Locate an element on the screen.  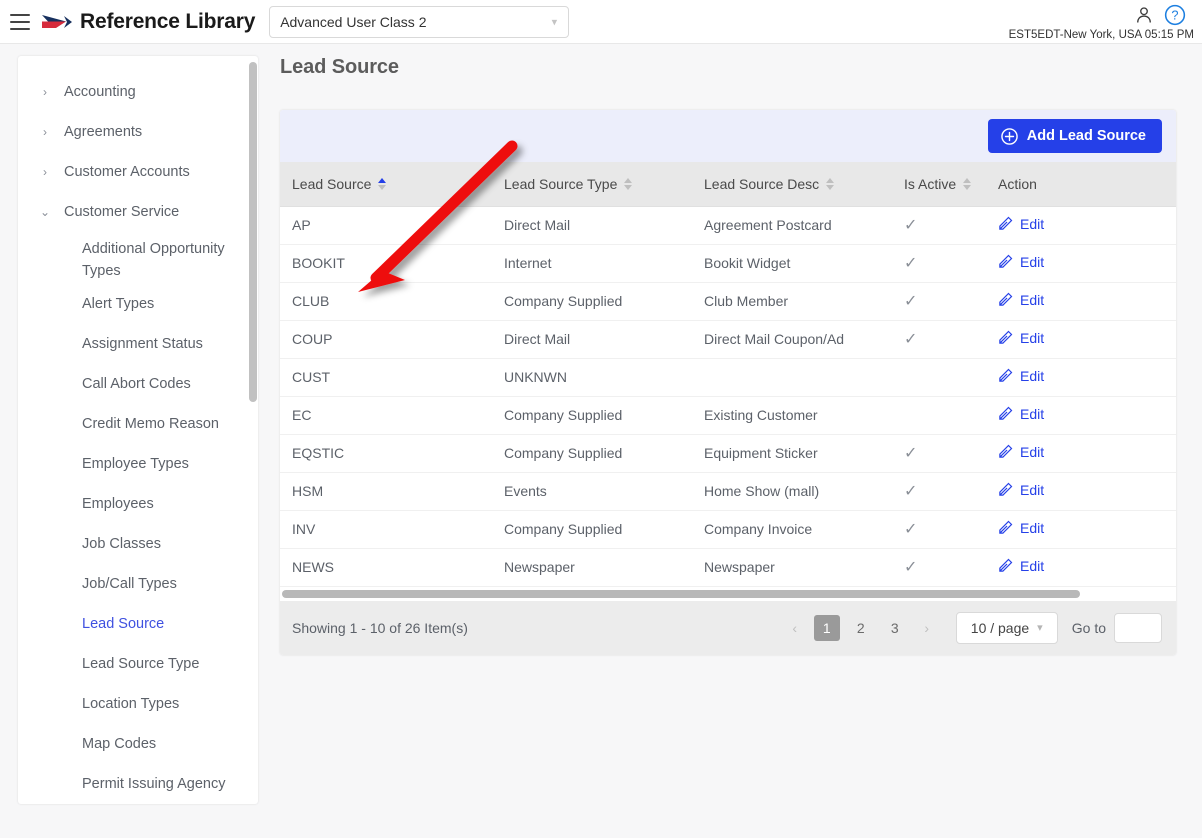
goto-page-input is located at coordinates (1138, 627).